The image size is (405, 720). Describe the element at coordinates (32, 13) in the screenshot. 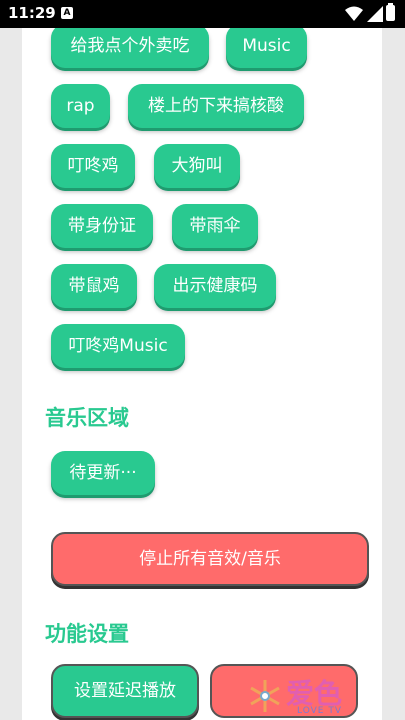

I see `status-time: 11:29` at that location.